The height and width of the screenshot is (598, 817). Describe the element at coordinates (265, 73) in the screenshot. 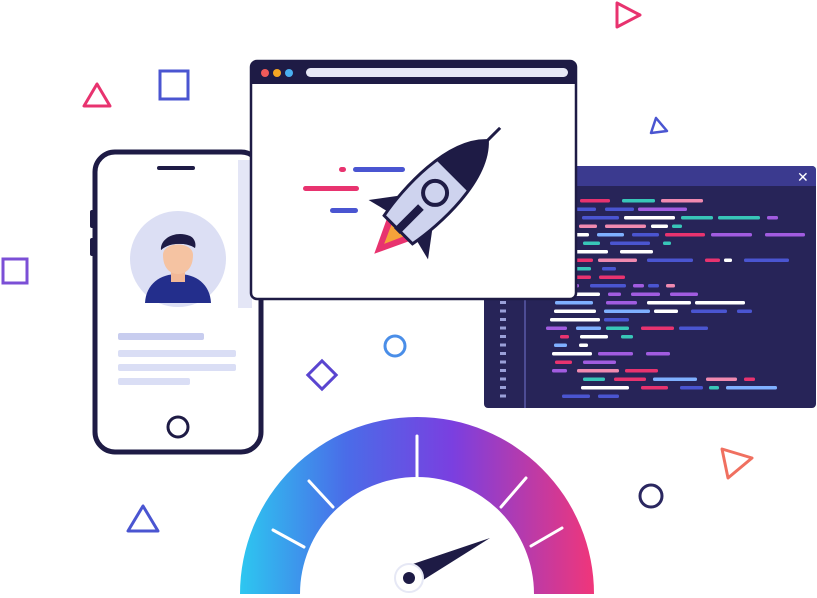

I see `window-close-dot` at that location.